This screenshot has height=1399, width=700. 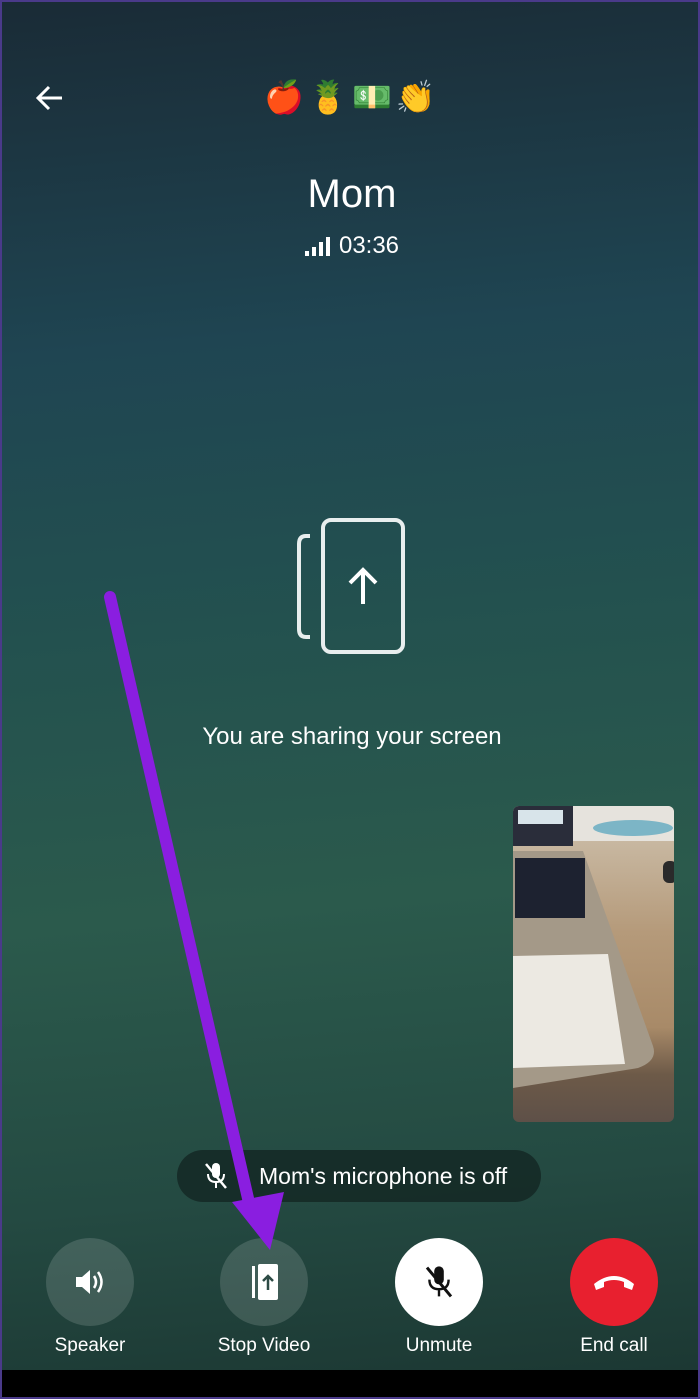 What do you see at coordinates (317, 246) in the screenshot?
I see `signal-strength-icon` at bounding box center [317, 246].